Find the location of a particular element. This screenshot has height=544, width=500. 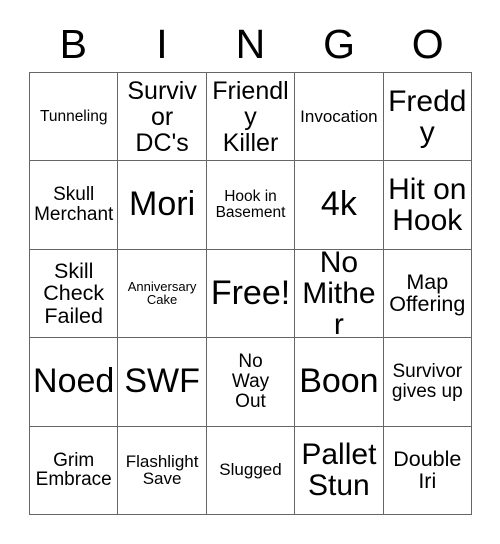

bingo-cell-r4c2: SWF is located at coordinates (162, 382).